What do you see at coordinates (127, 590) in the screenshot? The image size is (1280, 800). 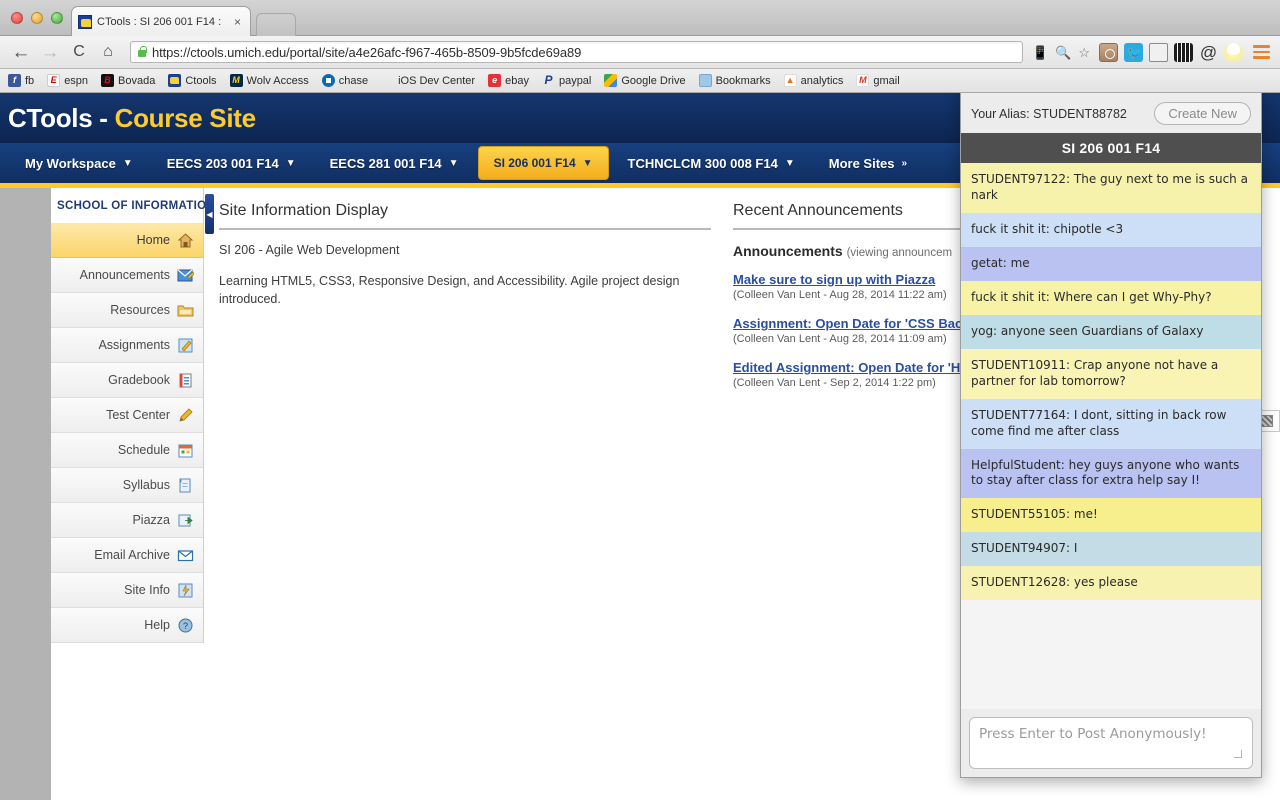 I see `sidebar-item-site-info: Site Info` at bounding box center [127, 590].